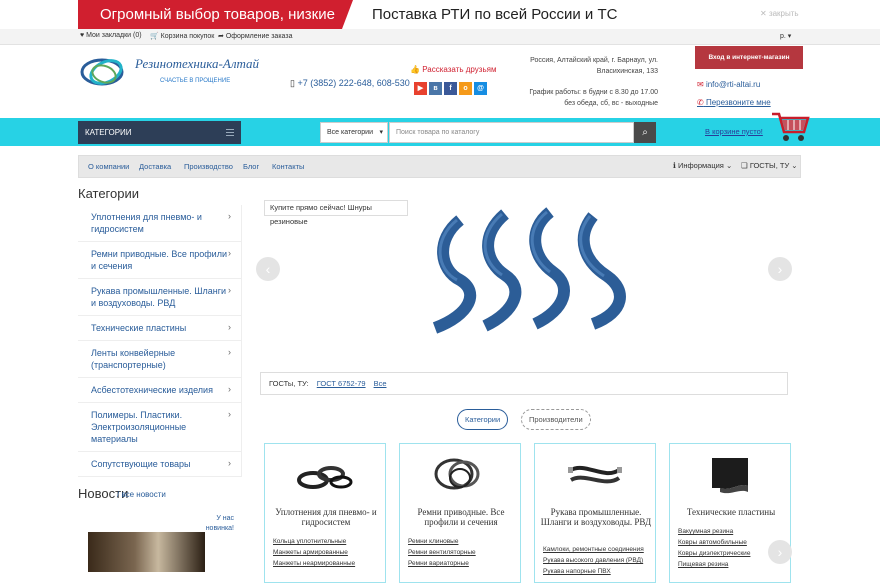  I want to click on sidebar-item-label: Ремни приводные. Все профили и сечения, so click(159, 260).